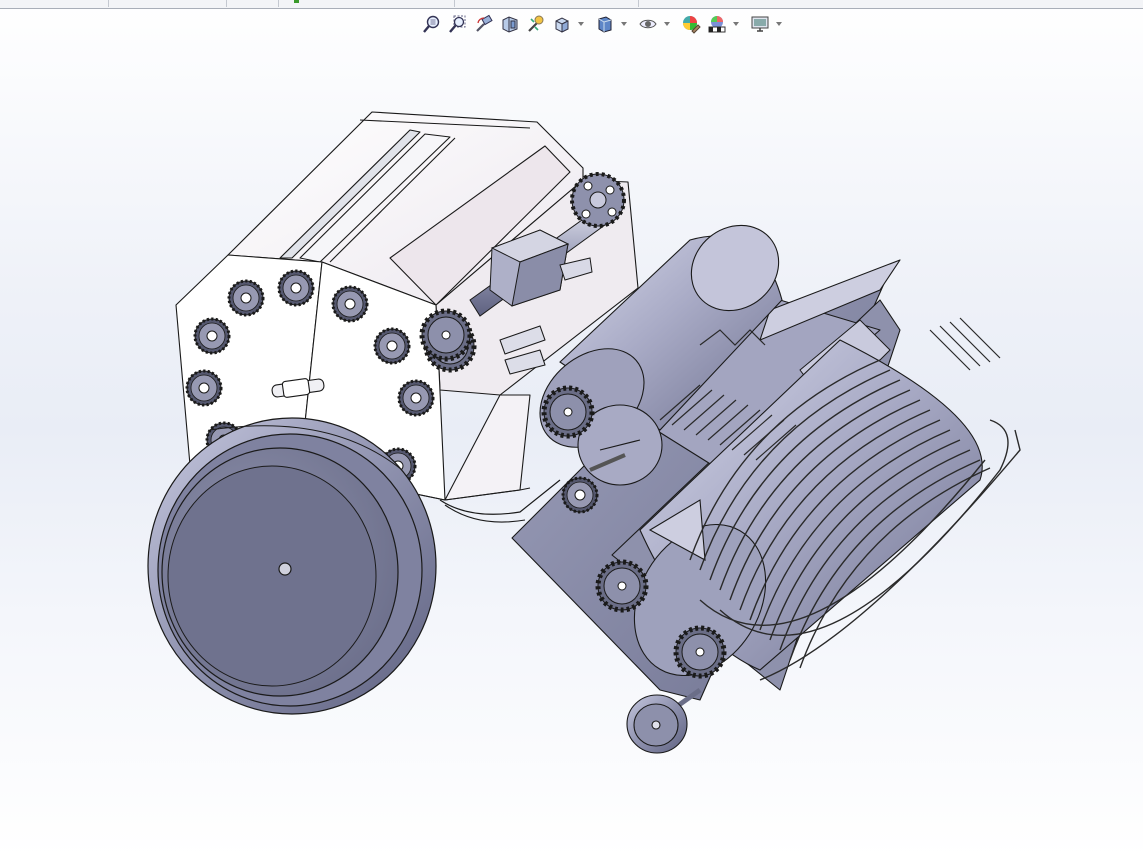  What do you see at coordinates (760, 24) in the screenshot?
I see `view-settings-icon` at bounding box center [760, 24].